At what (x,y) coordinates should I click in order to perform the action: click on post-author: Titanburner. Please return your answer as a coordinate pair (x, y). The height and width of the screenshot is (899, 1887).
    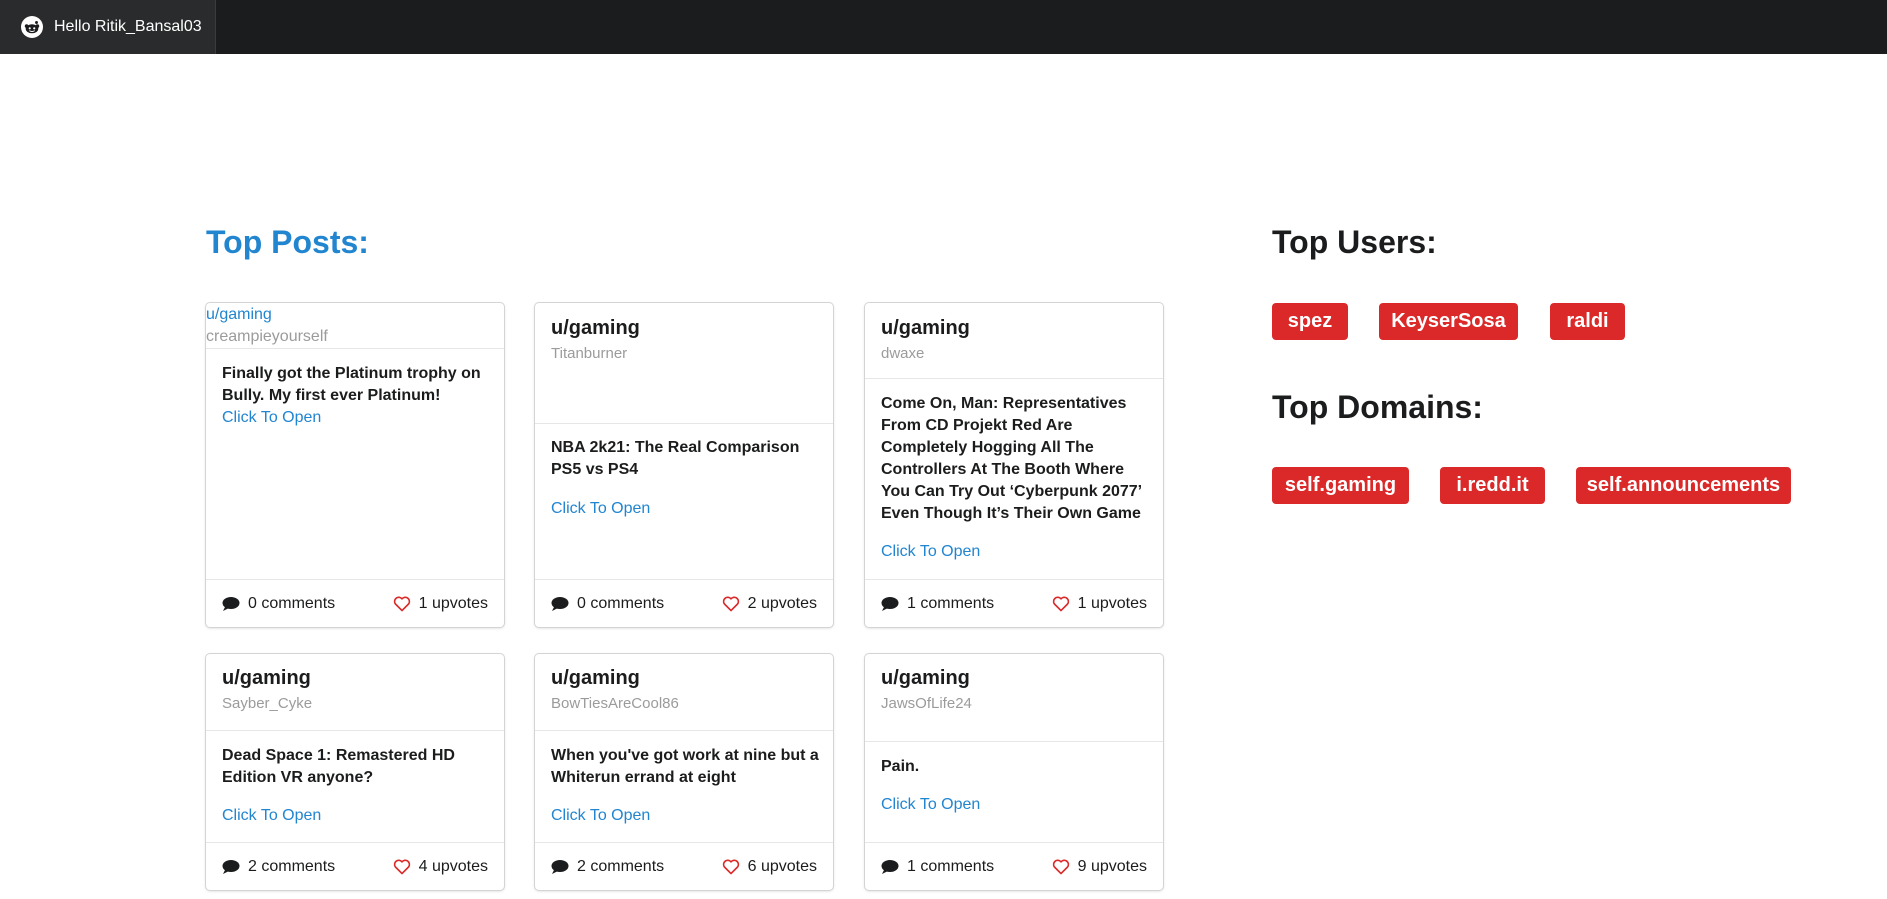
    Looking at the image, I should click on (589, 353).